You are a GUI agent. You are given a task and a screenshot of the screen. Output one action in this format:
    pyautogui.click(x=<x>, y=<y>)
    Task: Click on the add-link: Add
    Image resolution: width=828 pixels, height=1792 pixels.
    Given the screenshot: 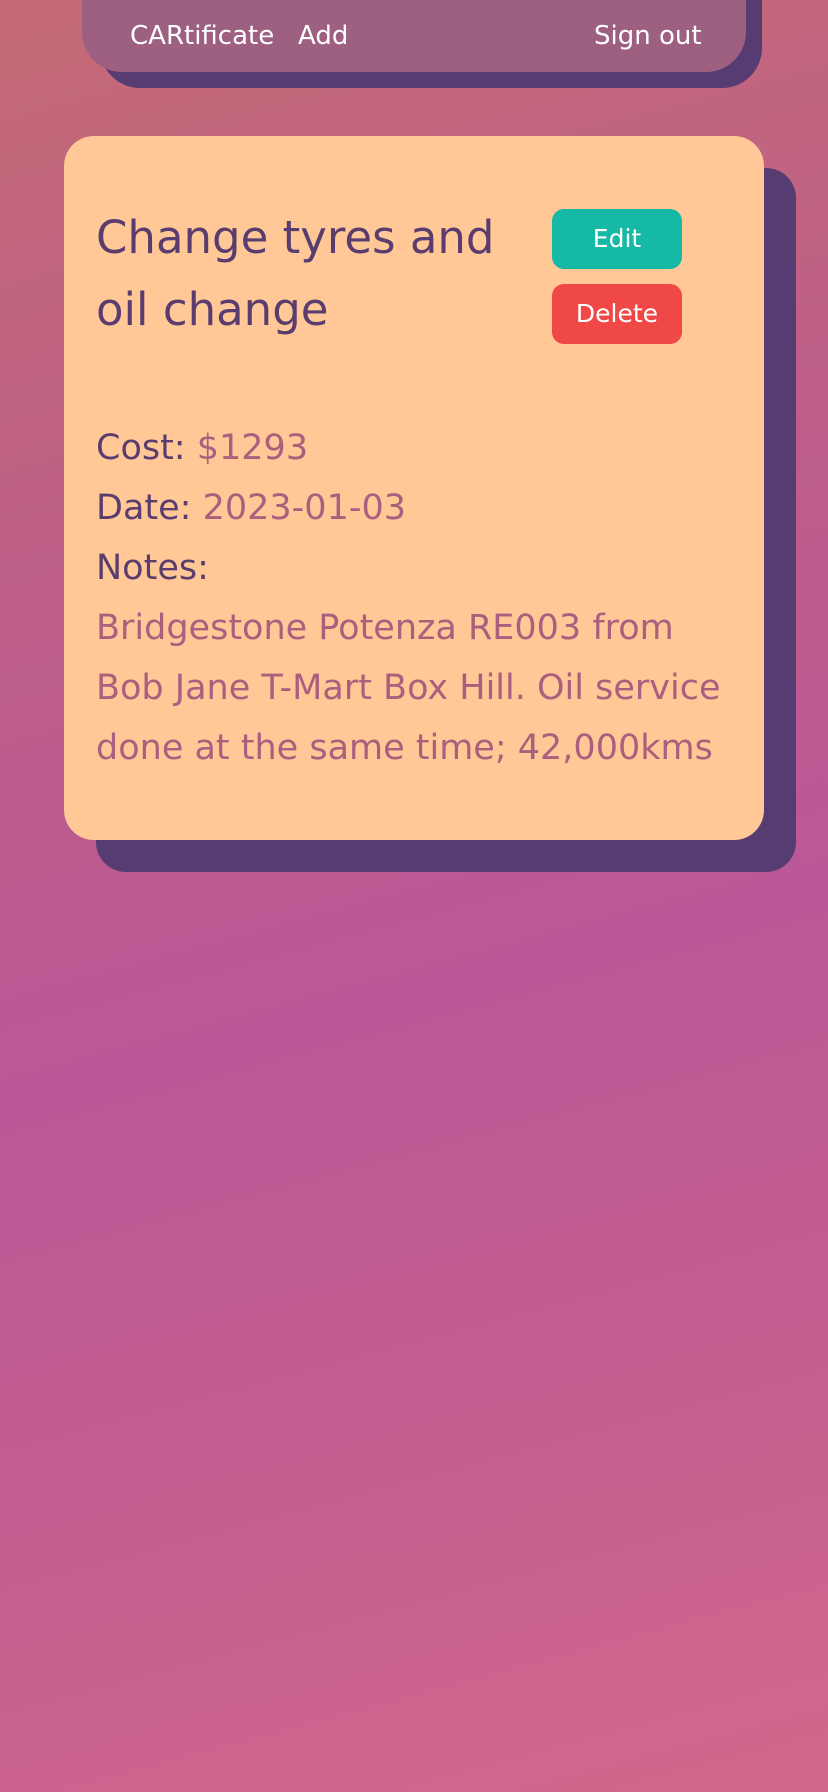 What is the action you would take?
    pyautogui.click(x=323, y=36)
    